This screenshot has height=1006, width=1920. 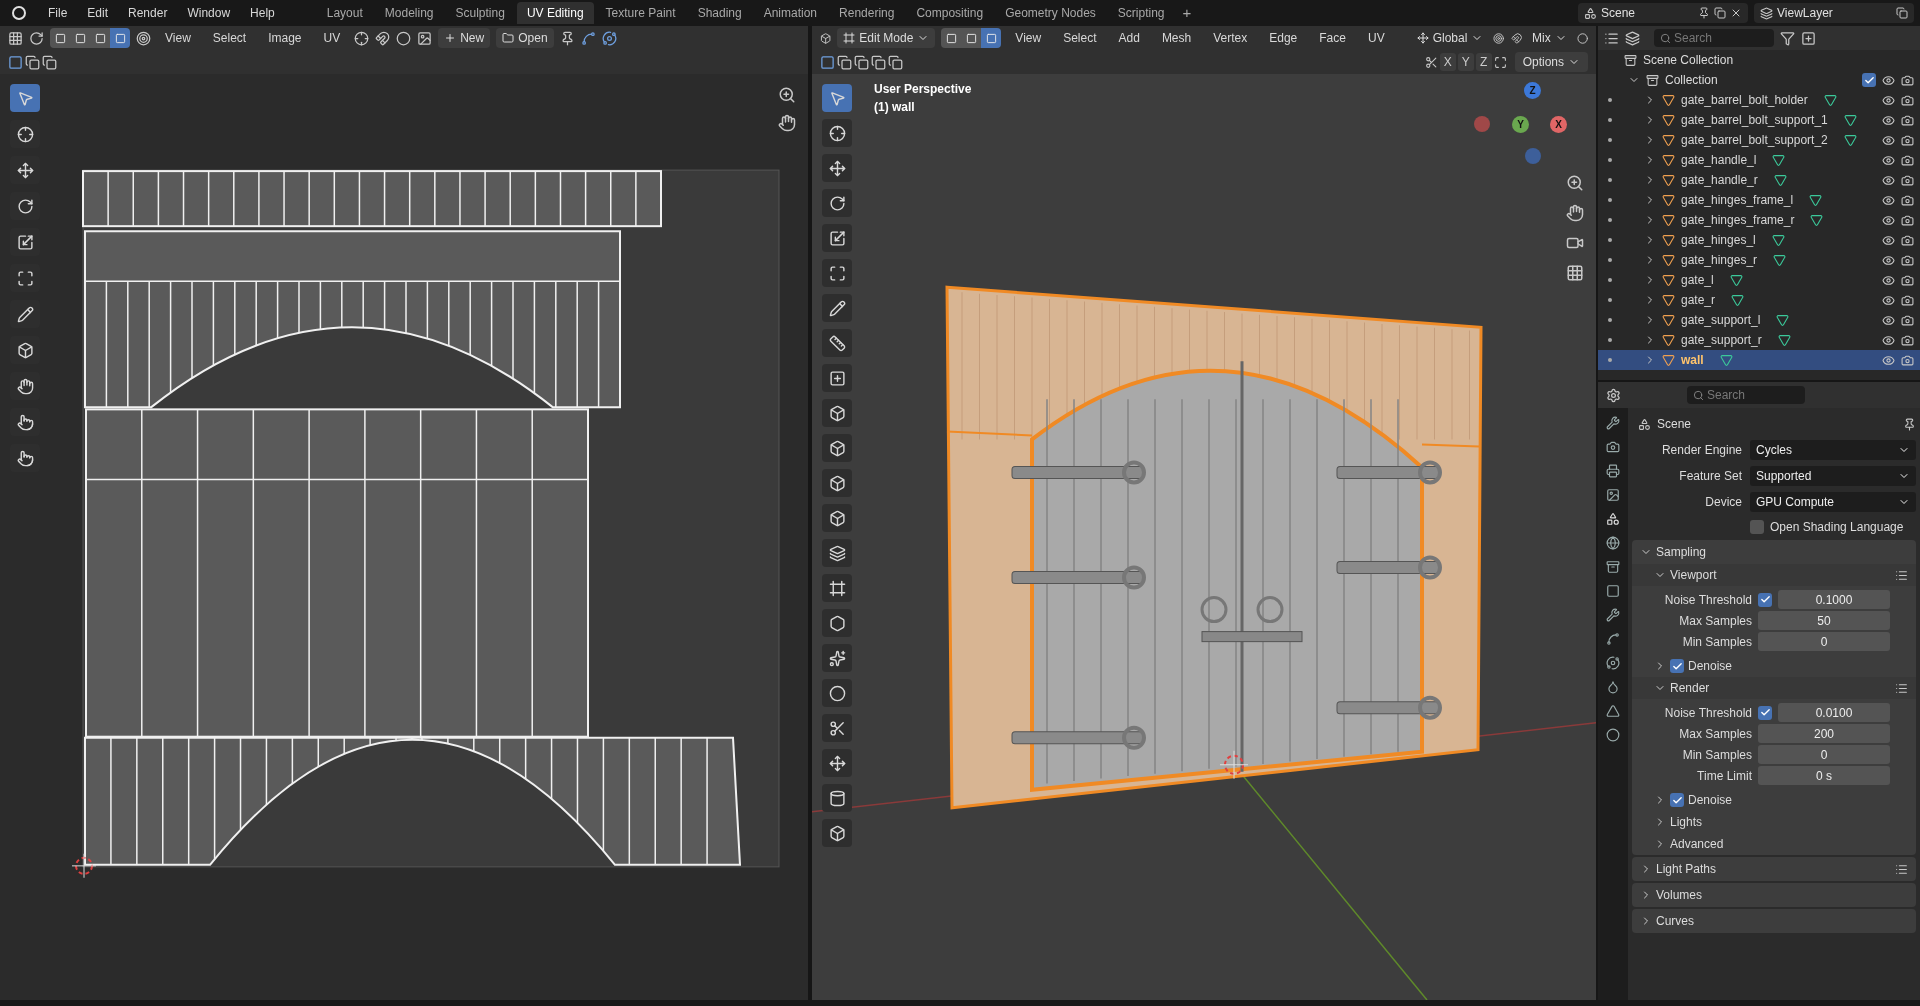 What do you see at coordinates (1080, 38) in the screenshot?
I see `menu-item: Select` at bounding box center [1080, 38].